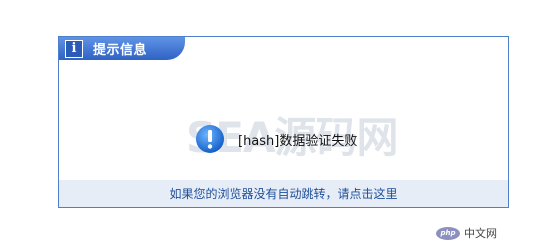 The image size is (555, 245). I want to click on php-logo: php, so click(448, 233).